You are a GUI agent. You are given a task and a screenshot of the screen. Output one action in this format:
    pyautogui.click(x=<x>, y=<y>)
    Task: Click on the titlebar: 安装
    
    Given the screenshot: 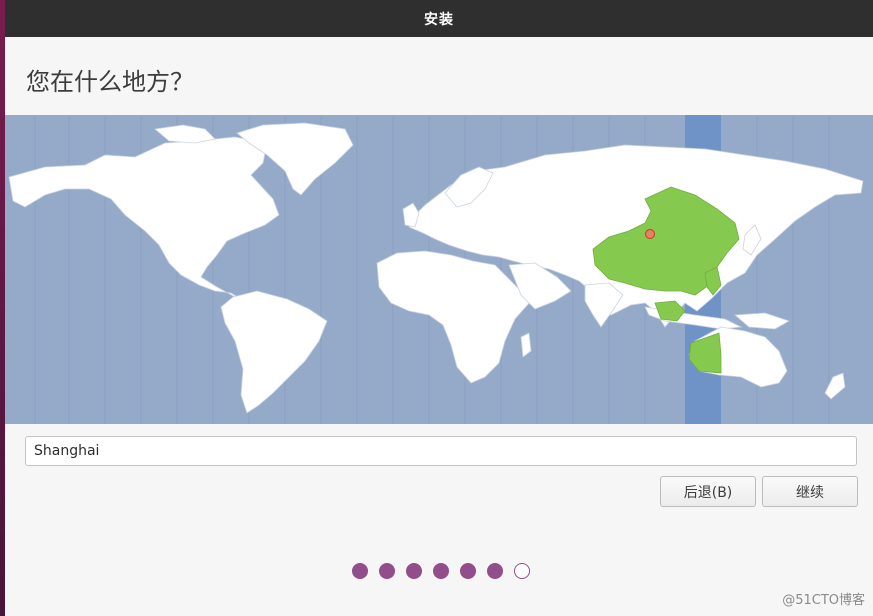 What is the action you would take?
    pyautogui.click(x=439, y=18)
    